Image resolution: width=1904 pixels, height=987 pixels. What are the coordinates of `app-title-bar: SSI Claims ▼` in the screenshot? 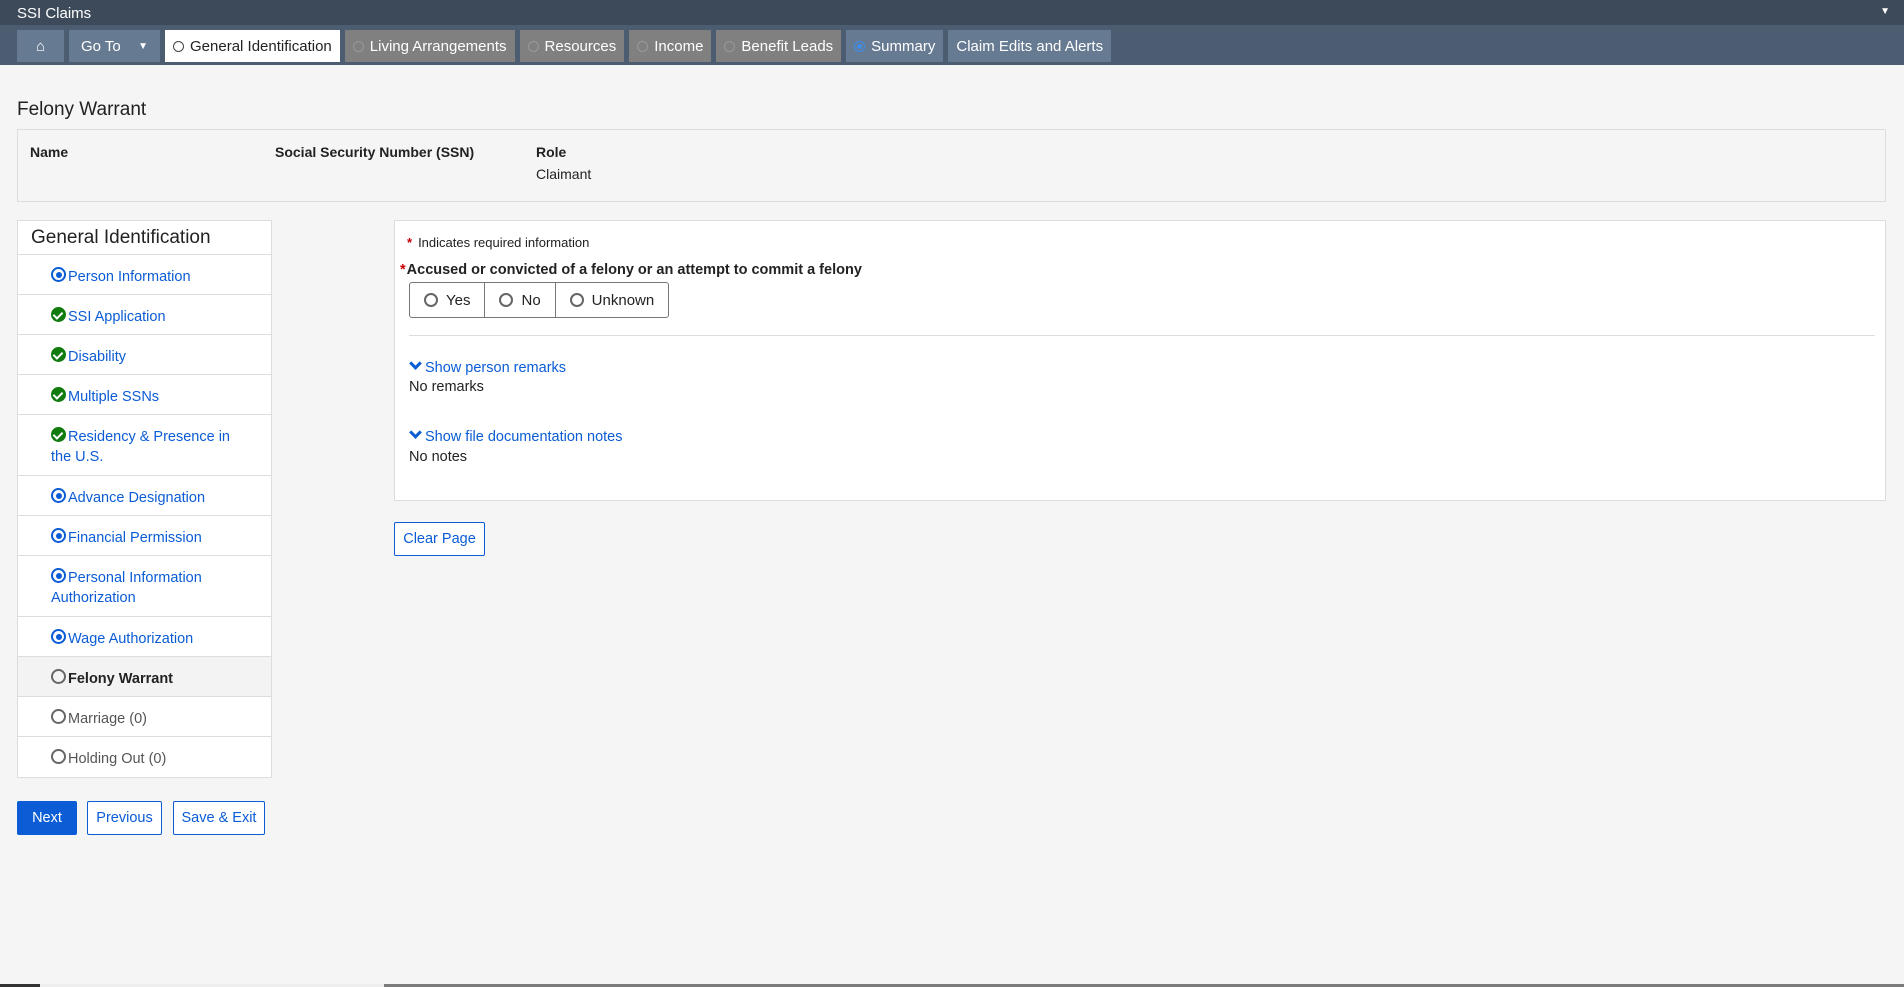 It's located at (952, 12).